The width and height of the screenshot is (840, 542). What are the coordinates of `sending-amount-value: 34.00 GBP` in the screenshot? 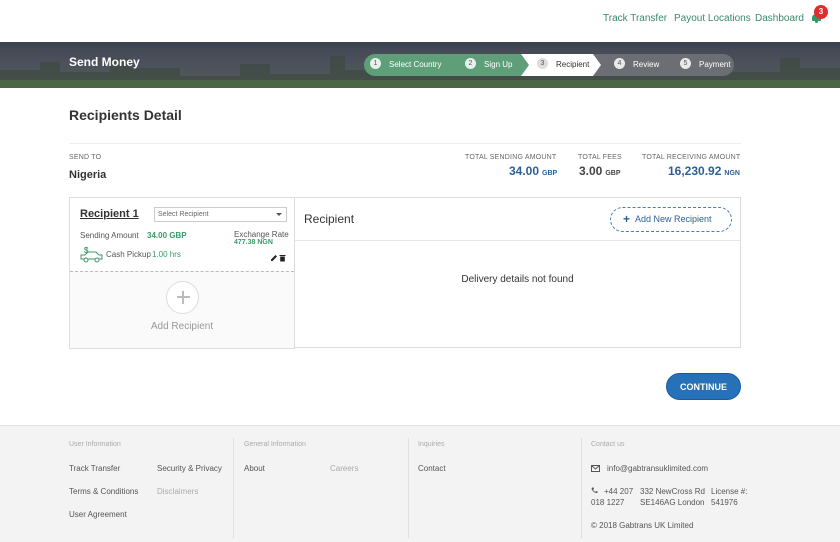 It's located at (167, 235).